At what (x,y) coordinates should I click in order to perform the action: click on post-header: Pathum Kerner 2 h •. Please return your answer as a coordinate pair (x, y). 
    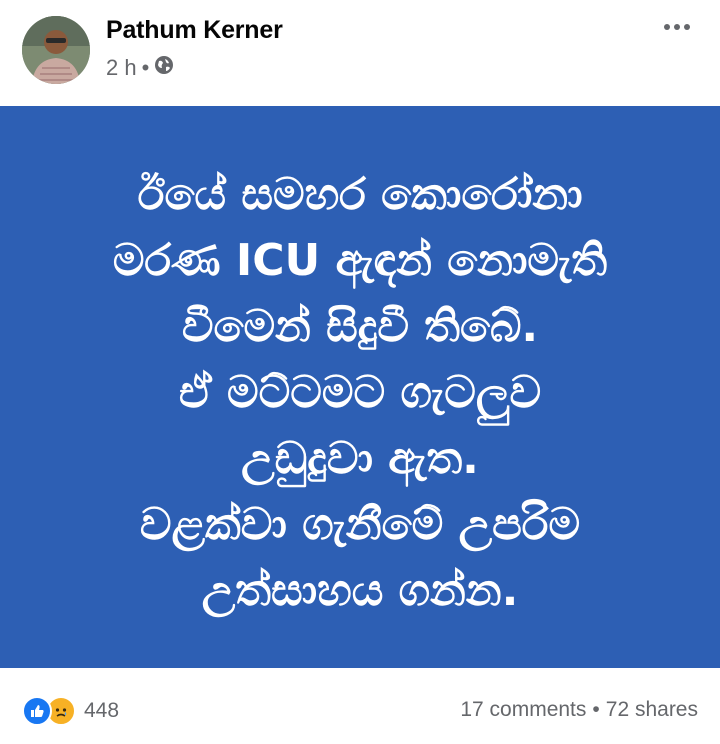
    Looking at the image, I should click on (360, 52).